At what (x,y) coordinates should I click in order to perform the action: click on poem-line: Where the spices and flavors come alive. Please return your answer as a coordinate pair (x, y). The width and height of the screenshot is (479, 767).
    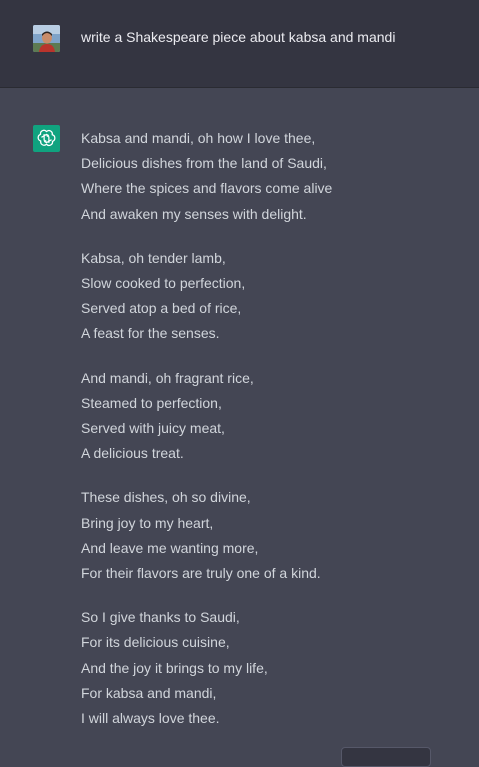
    Looking at the image, I should click on (207, 188).